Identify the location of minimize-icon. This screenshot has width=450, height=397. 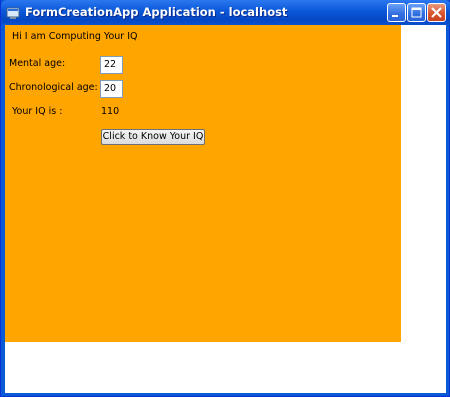
(395, 16).